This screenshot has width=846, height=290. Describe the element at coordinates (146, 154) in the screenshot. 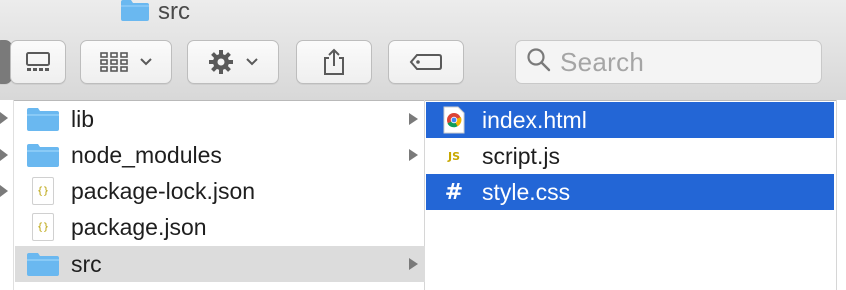

I see `item-label: node_modules` at that location.